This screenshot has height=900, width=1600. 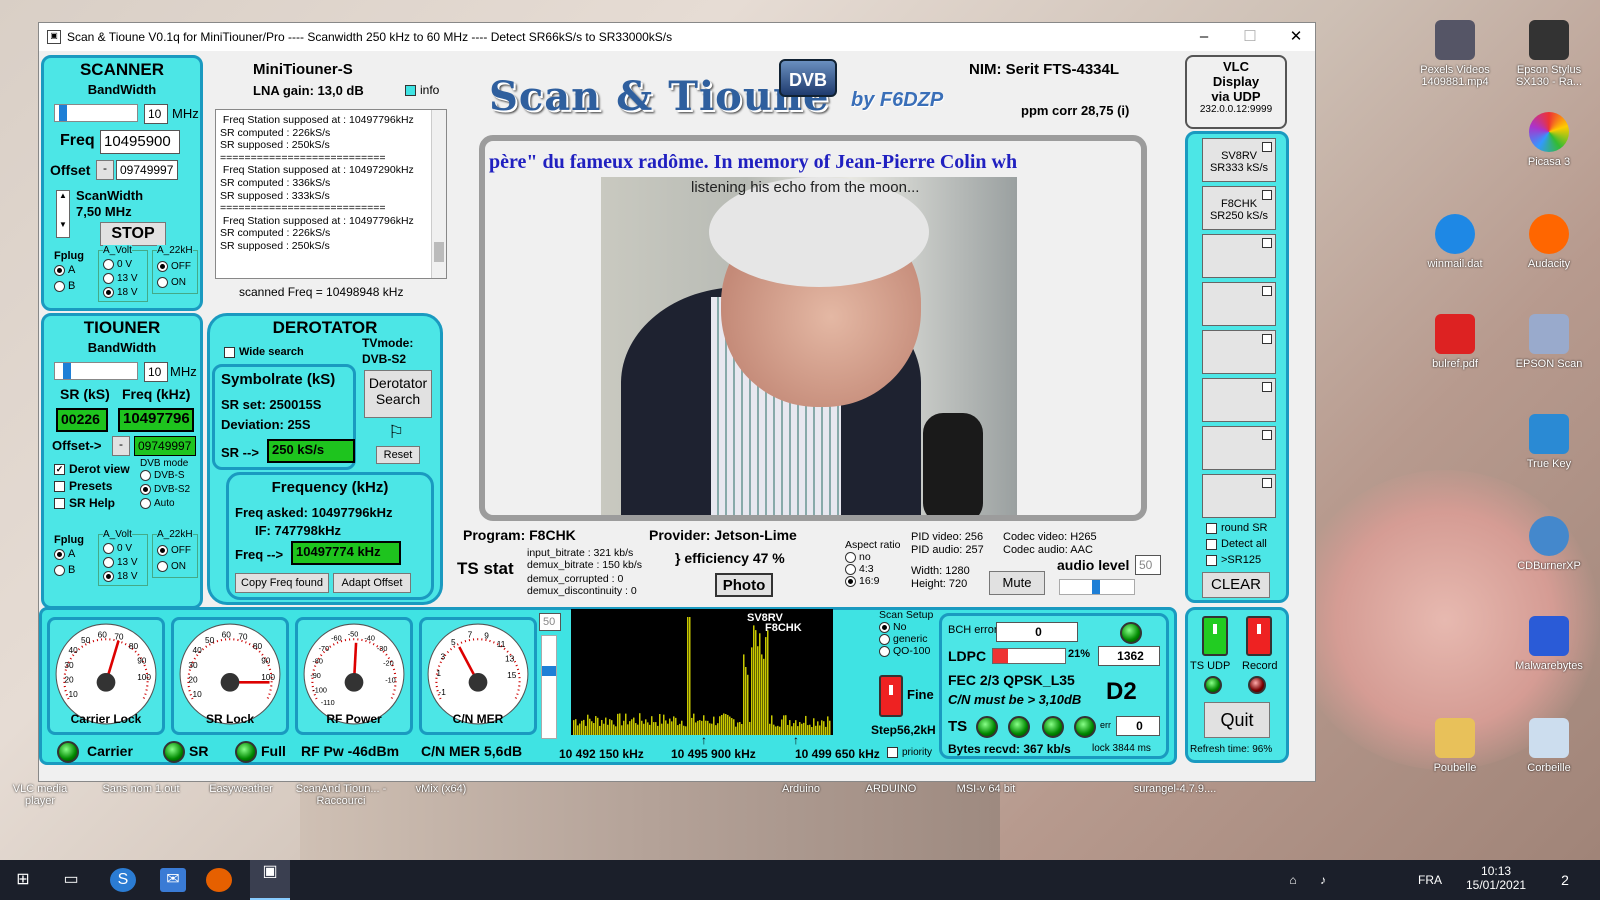 I want to click on scanner-fplug-a-radio: A, so click(x=64, y=270).